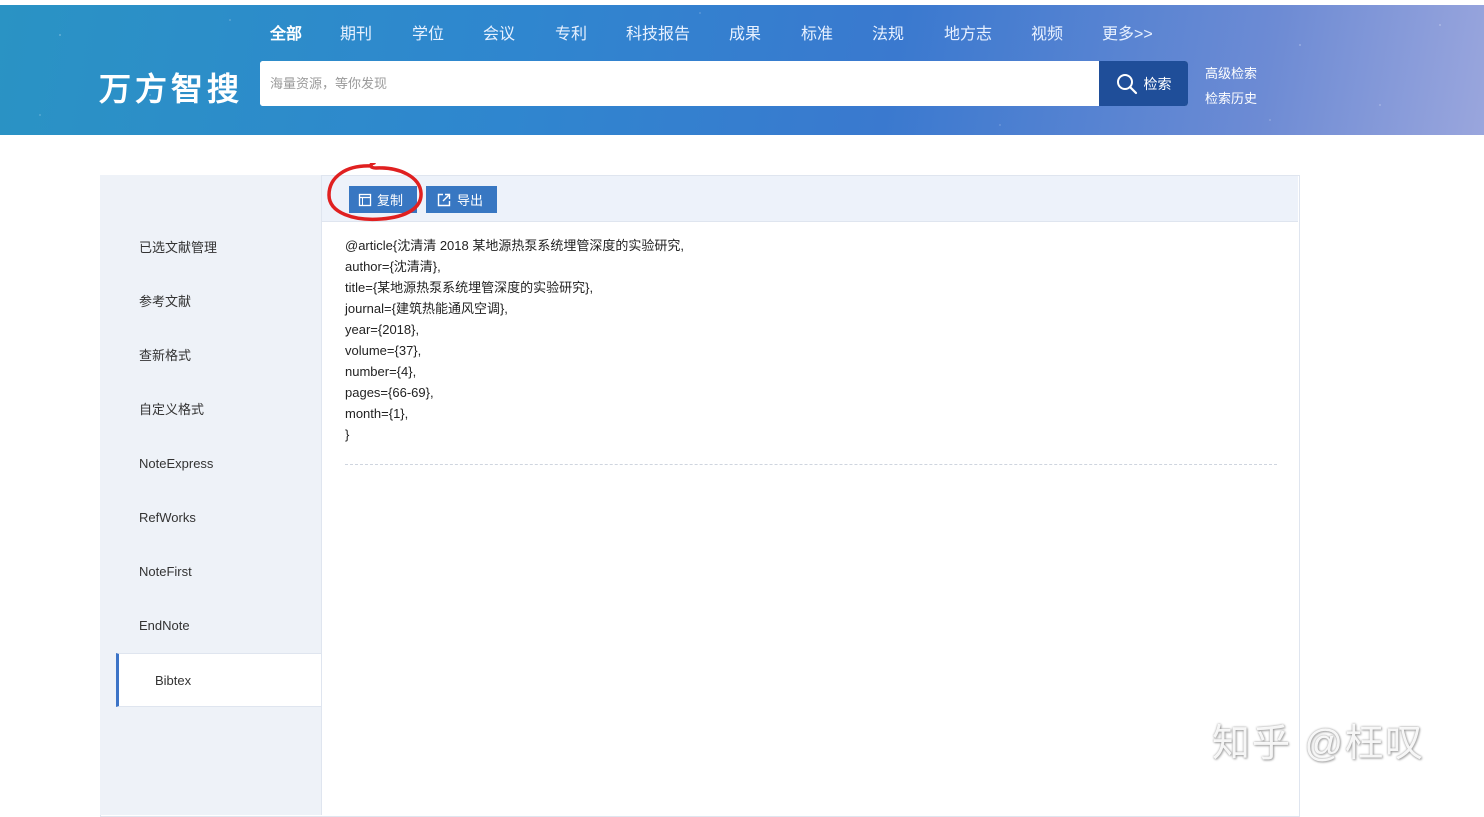 This screenshot has height=817, width=1484. I want to click on sidebar-item-novelty-format: 查新格式, so click(210, 356).